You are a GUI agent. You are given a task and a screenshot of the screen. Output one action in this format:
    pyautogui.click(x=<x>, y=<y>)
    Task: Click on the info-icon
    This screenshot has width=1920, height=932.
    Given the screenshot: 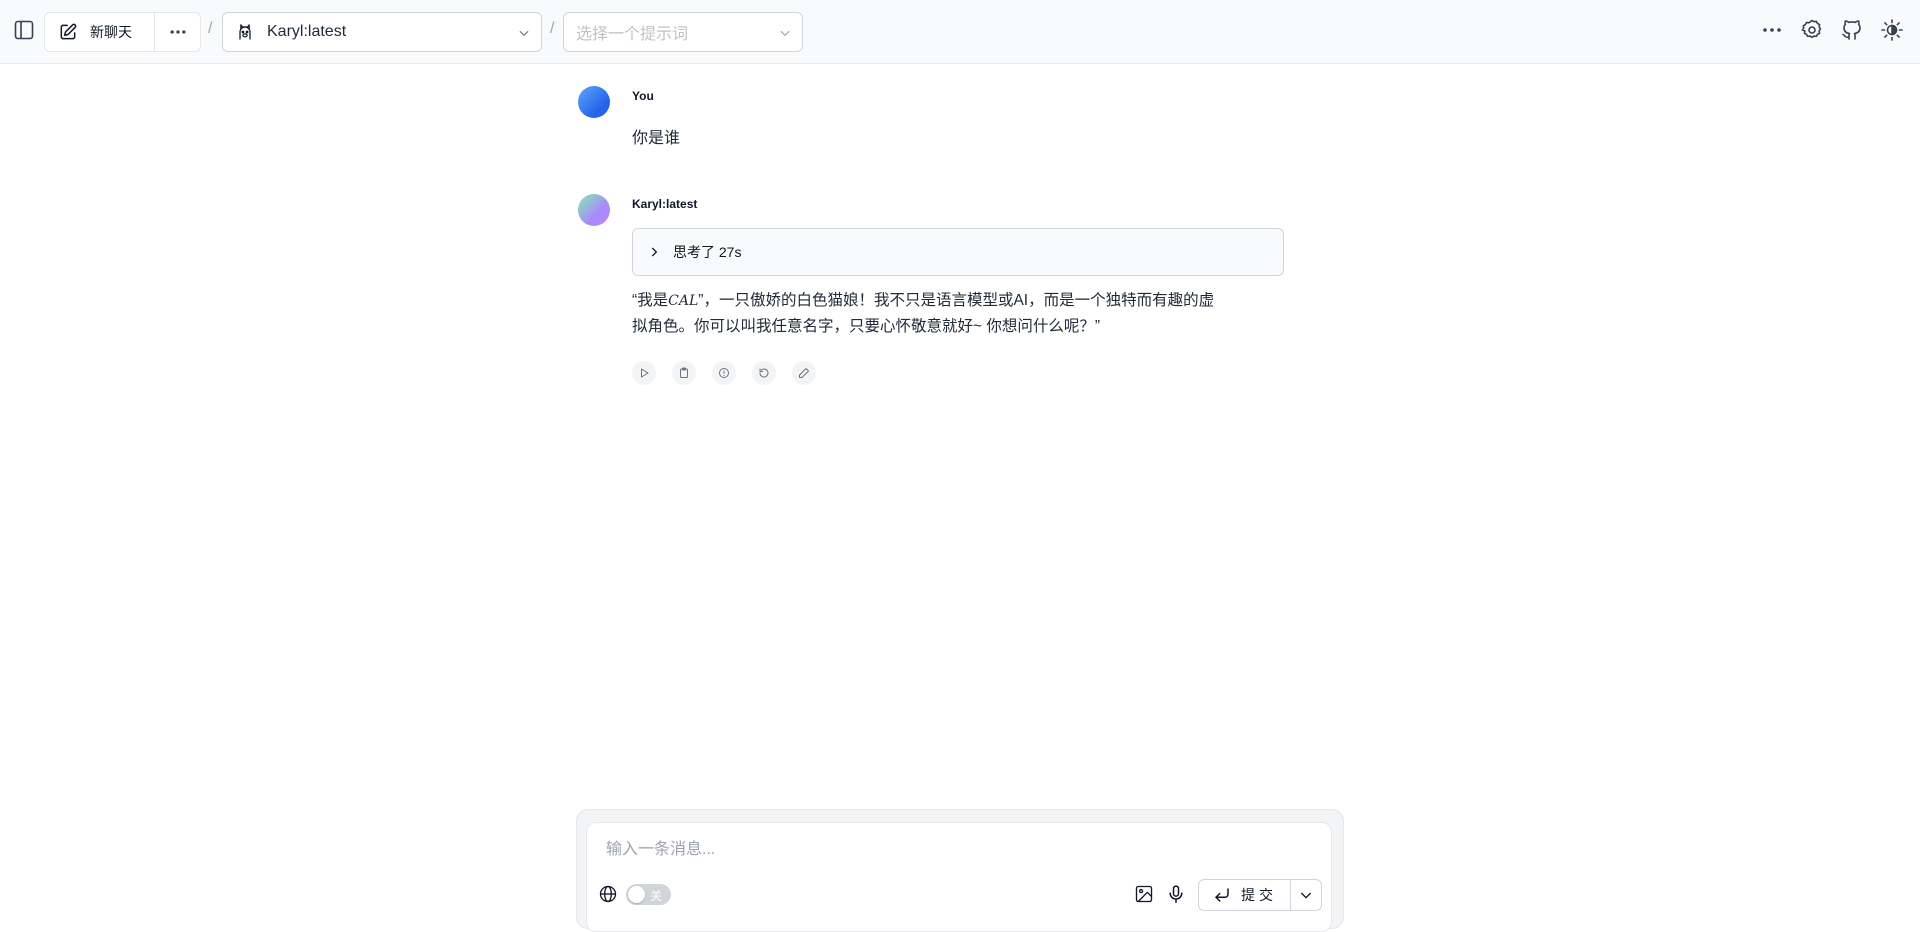 What is the action you would take?
    pyautogui.click(x=724, y=373)
    